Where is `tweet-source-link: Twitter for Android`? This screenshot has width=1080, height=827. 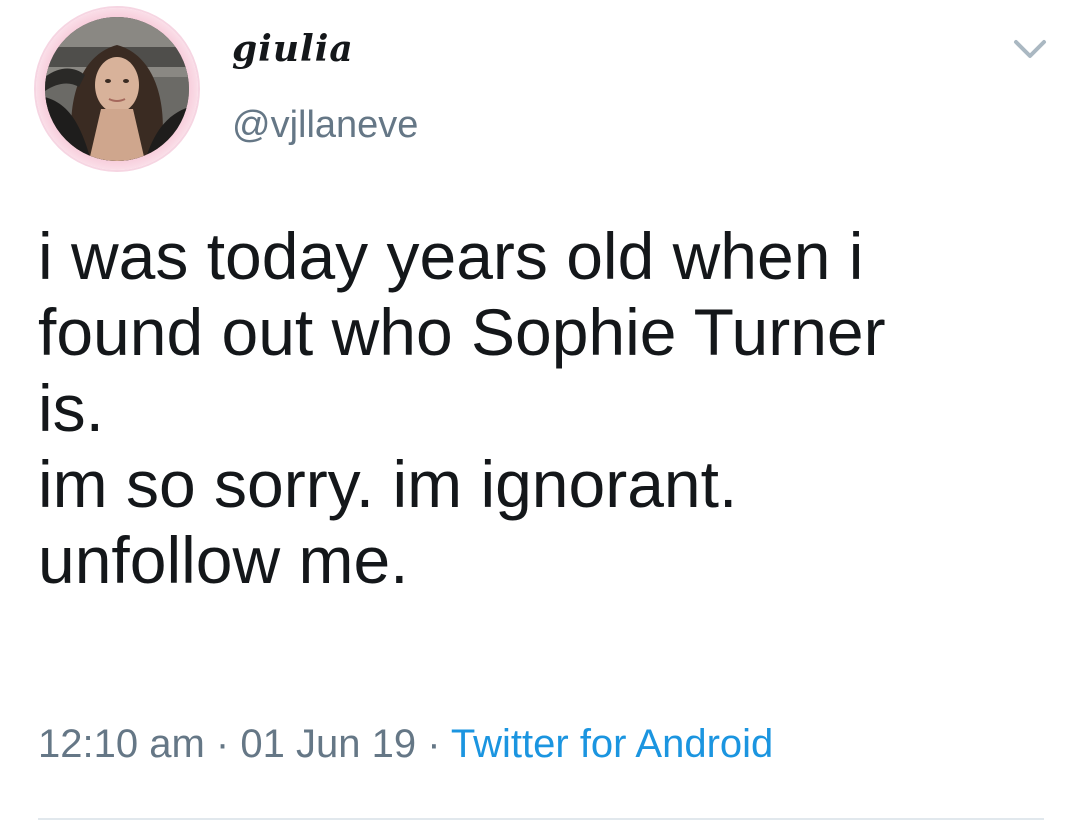 tweet-source-link: Twitter for Android is located at coordinates (612, 744).